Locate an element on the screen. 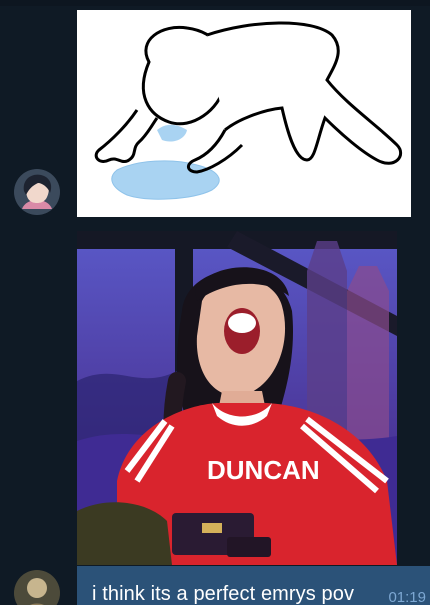 The width and height of the screenshot is (430, 605). chat-top-strip is located at coordinates (215, 3).